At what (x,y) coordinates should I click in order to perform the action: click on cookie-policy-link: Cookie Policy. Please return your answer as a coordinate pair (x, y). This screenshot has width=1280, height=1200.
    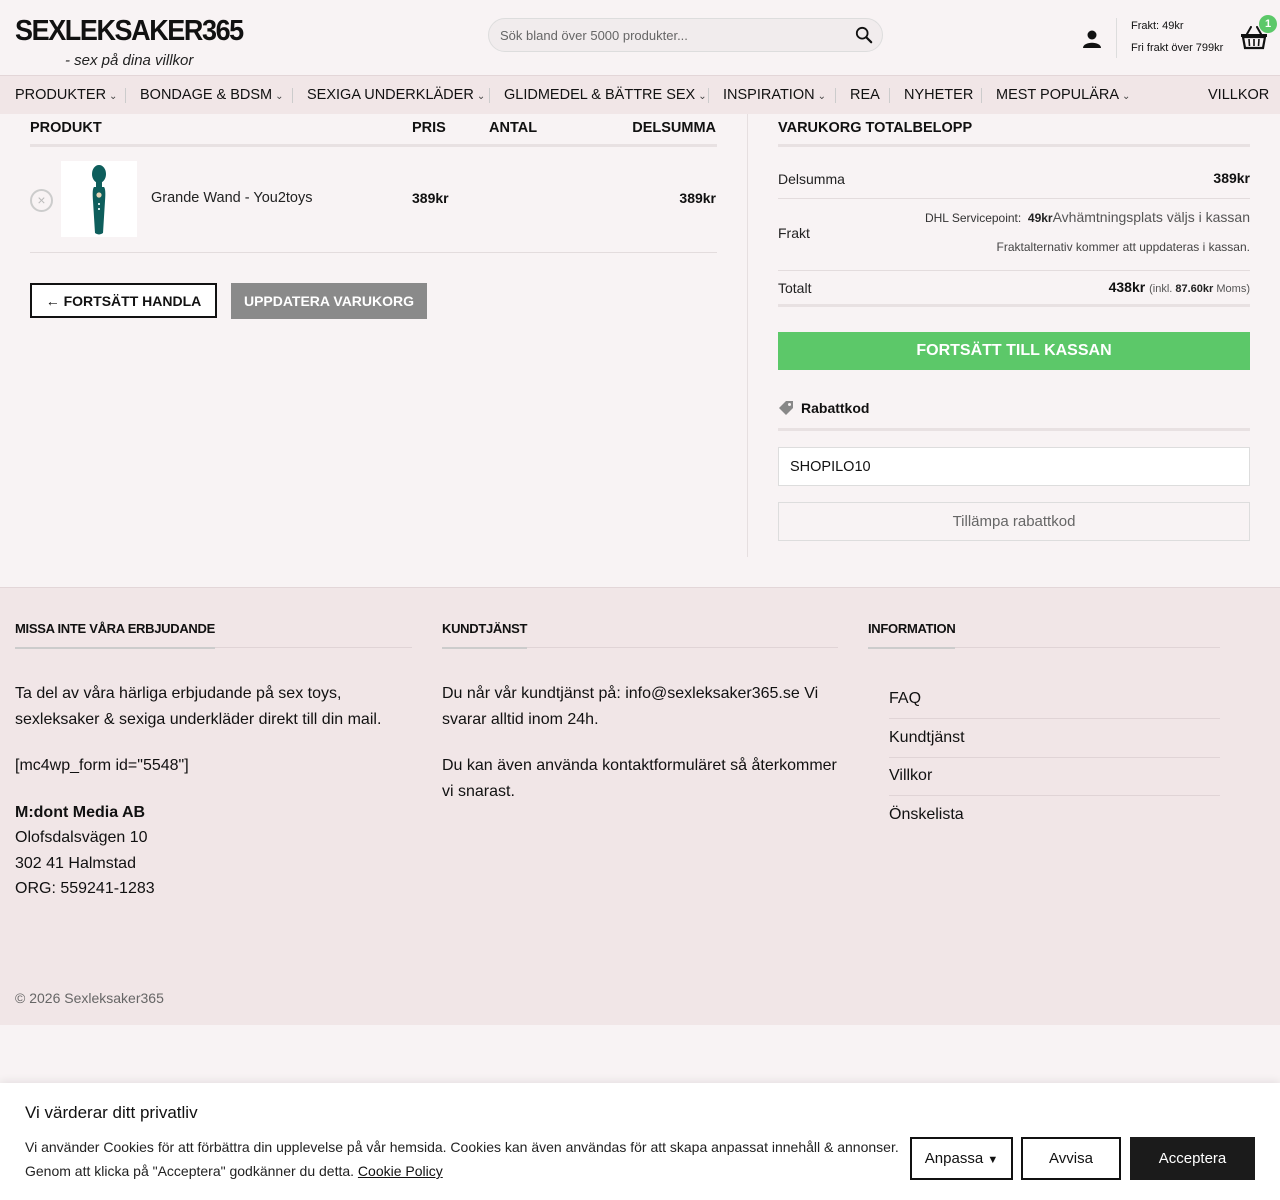
    Looking at the image, I should click on (400, 1171).